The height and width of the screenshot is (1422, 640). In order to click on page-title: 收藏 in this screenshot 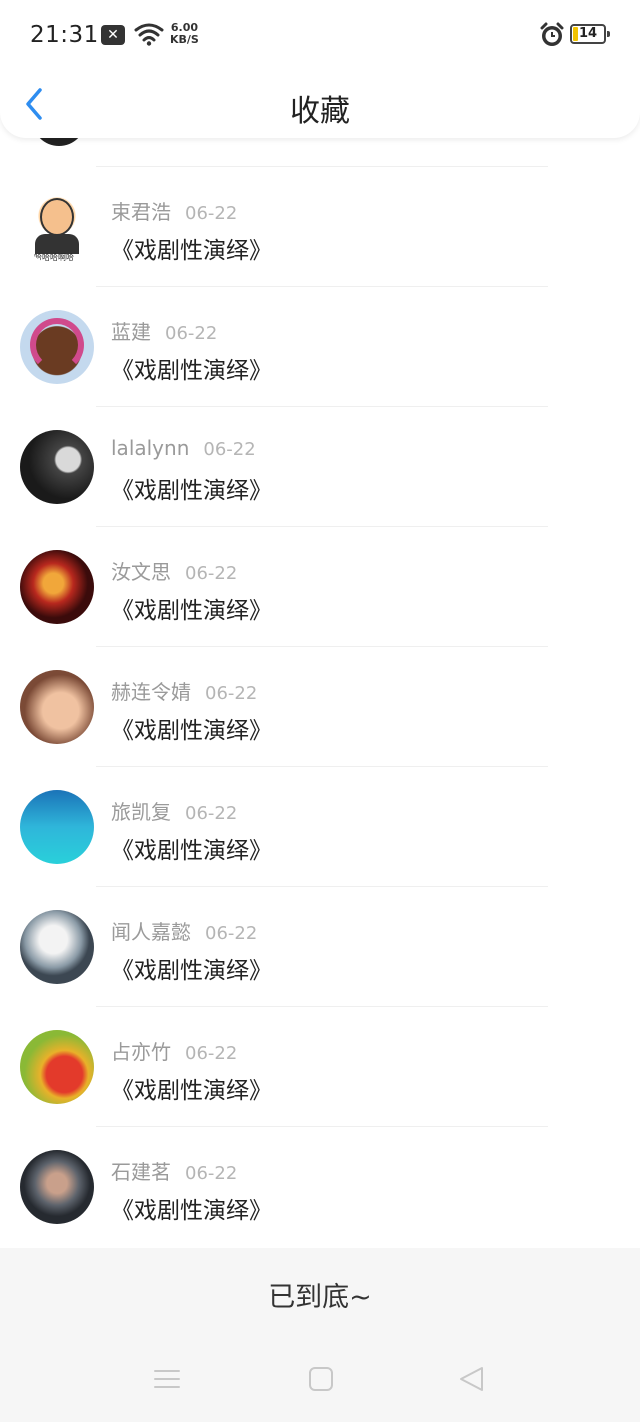, I will do `click(320, 111)`.